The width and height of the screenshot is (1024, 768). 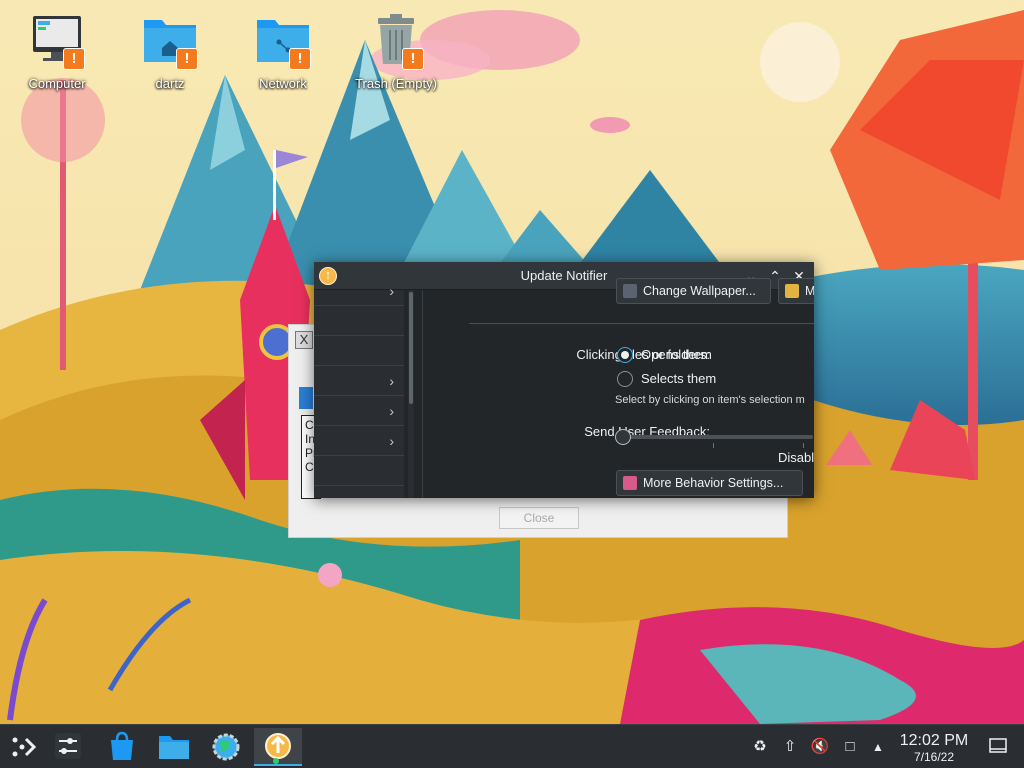 I want to click on desktop-icon-computer: ! Computer, so click(x=57, y=50).